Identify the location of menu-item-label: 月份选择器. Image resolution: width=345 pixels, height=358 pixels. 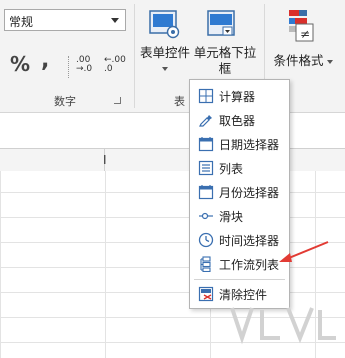
(249, 193).